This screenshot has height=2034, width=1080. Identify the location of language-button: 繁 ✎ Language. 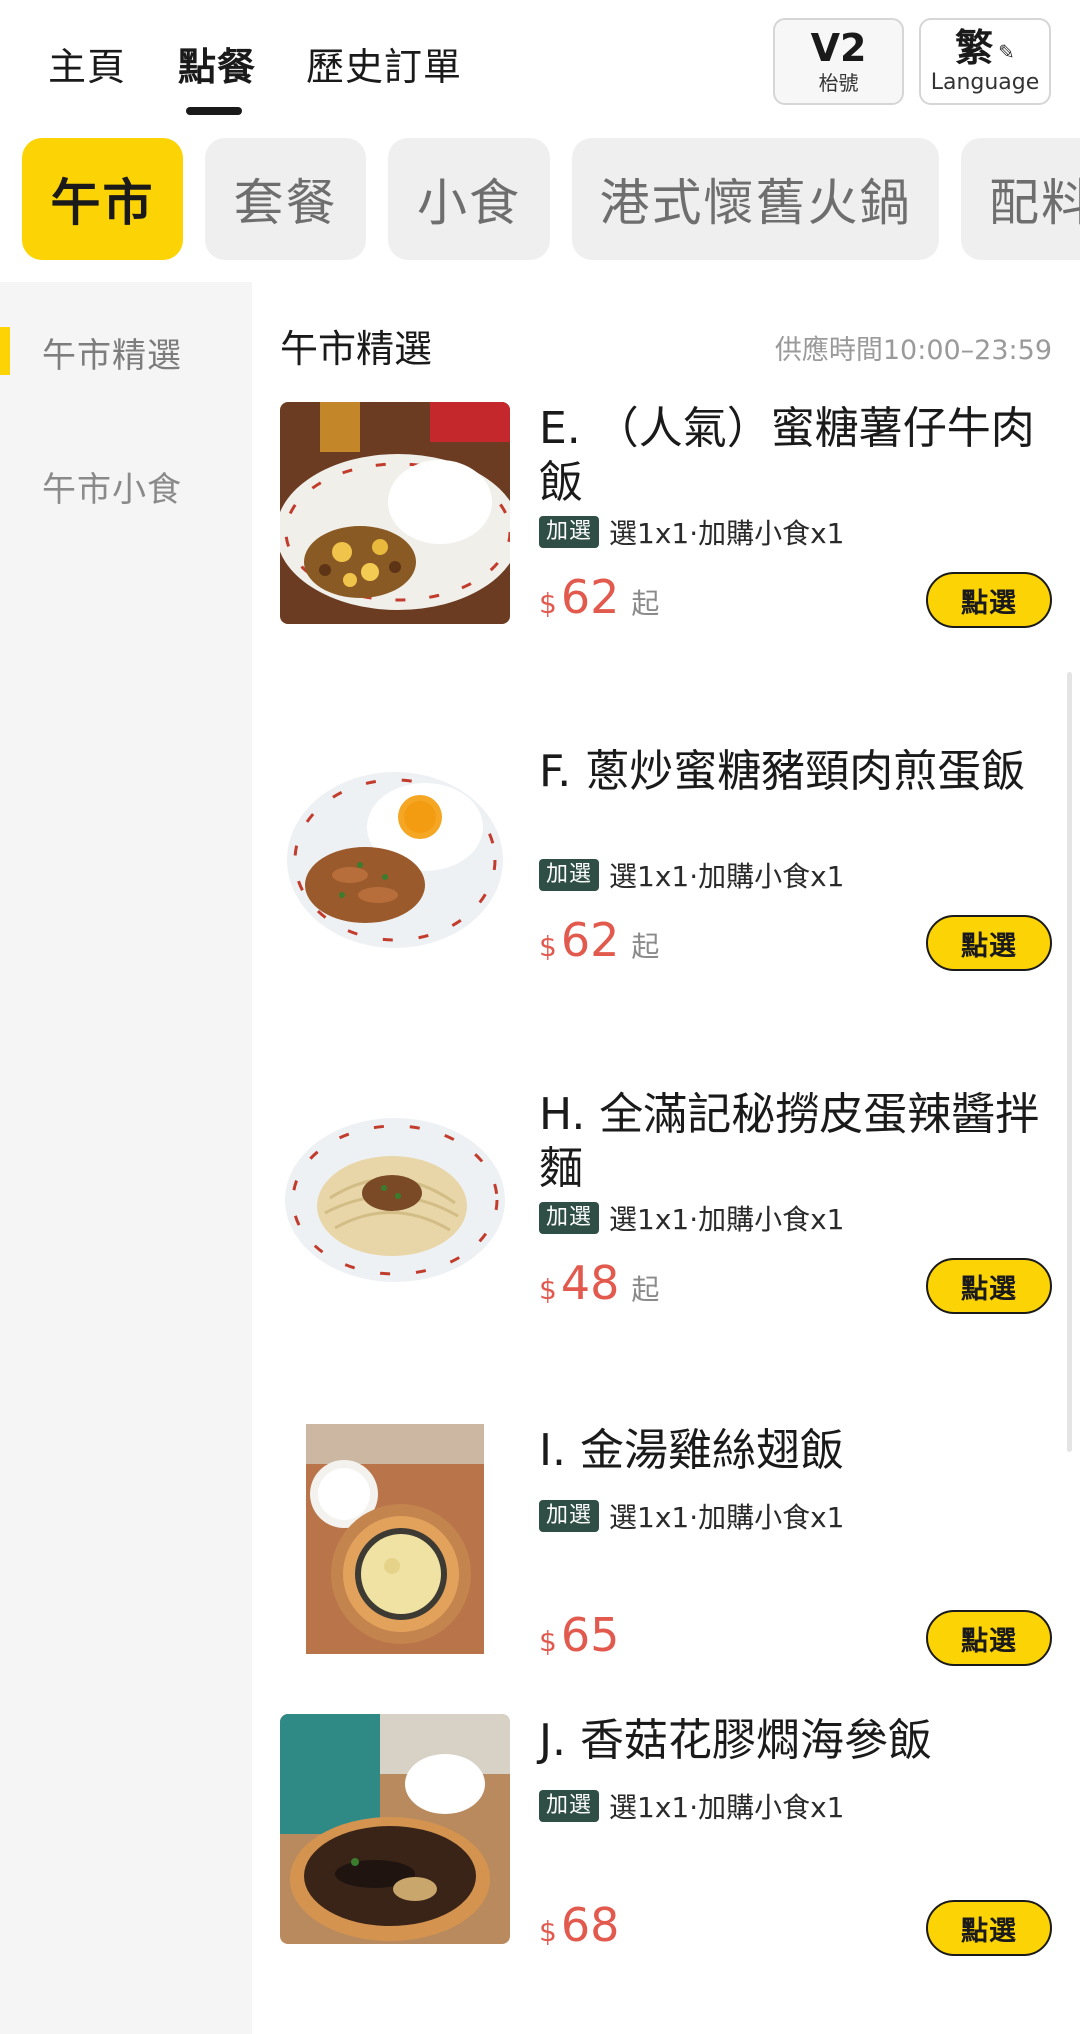
(985, 61).